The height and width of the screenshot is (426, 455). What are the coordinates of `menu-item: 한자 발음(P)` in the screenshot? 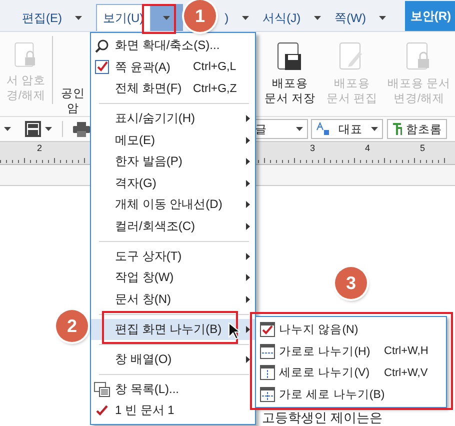 It's located at (173, 161).